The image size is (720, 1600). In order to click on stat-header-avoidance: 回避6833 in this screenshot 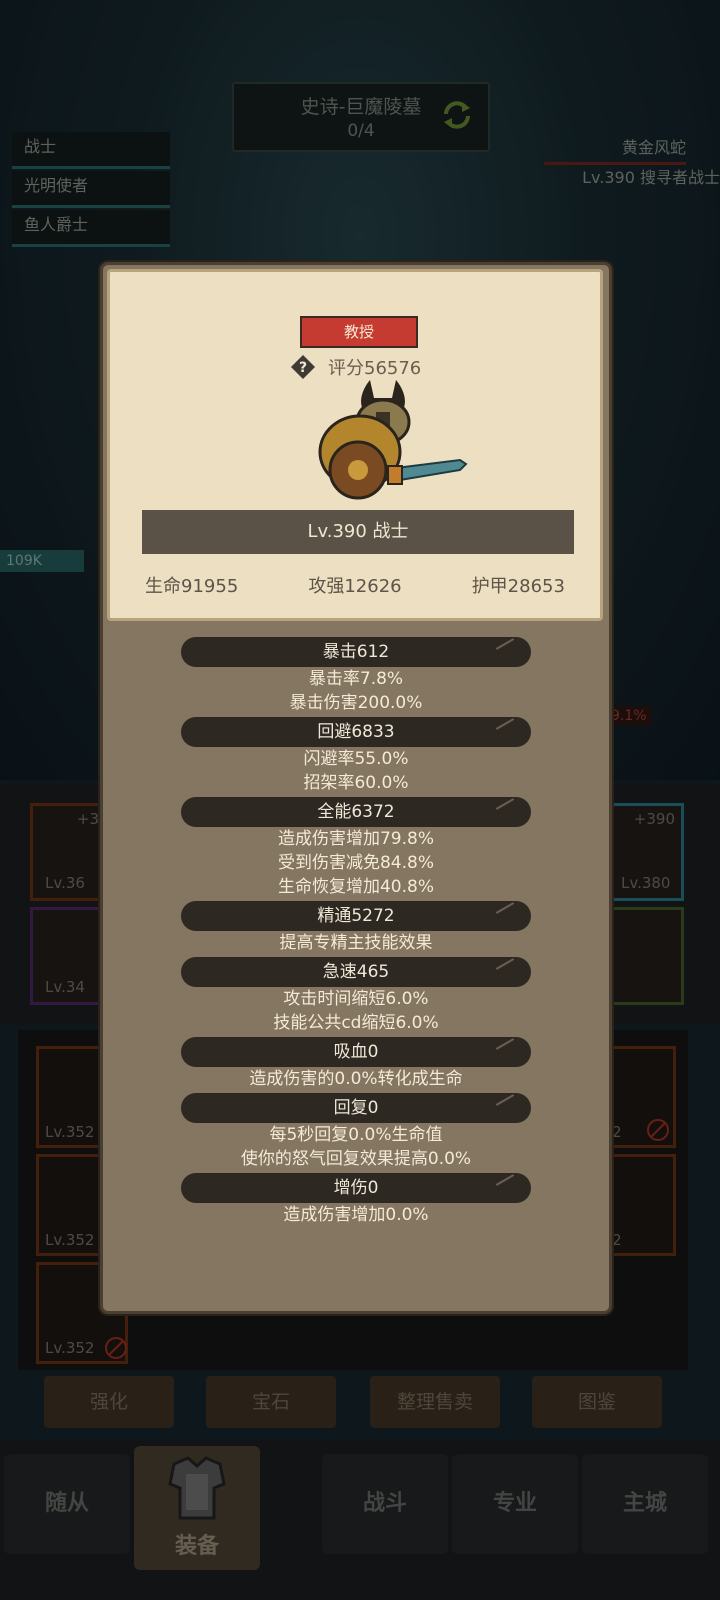, I will do `click(356, 732)`.